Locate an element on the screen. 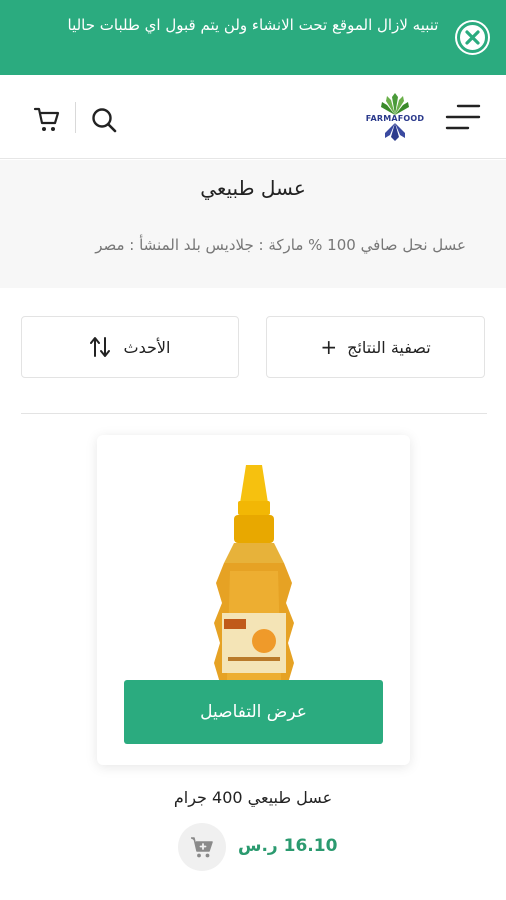  filter-label: تصفية النتائج is located at coordinates (389, 347).